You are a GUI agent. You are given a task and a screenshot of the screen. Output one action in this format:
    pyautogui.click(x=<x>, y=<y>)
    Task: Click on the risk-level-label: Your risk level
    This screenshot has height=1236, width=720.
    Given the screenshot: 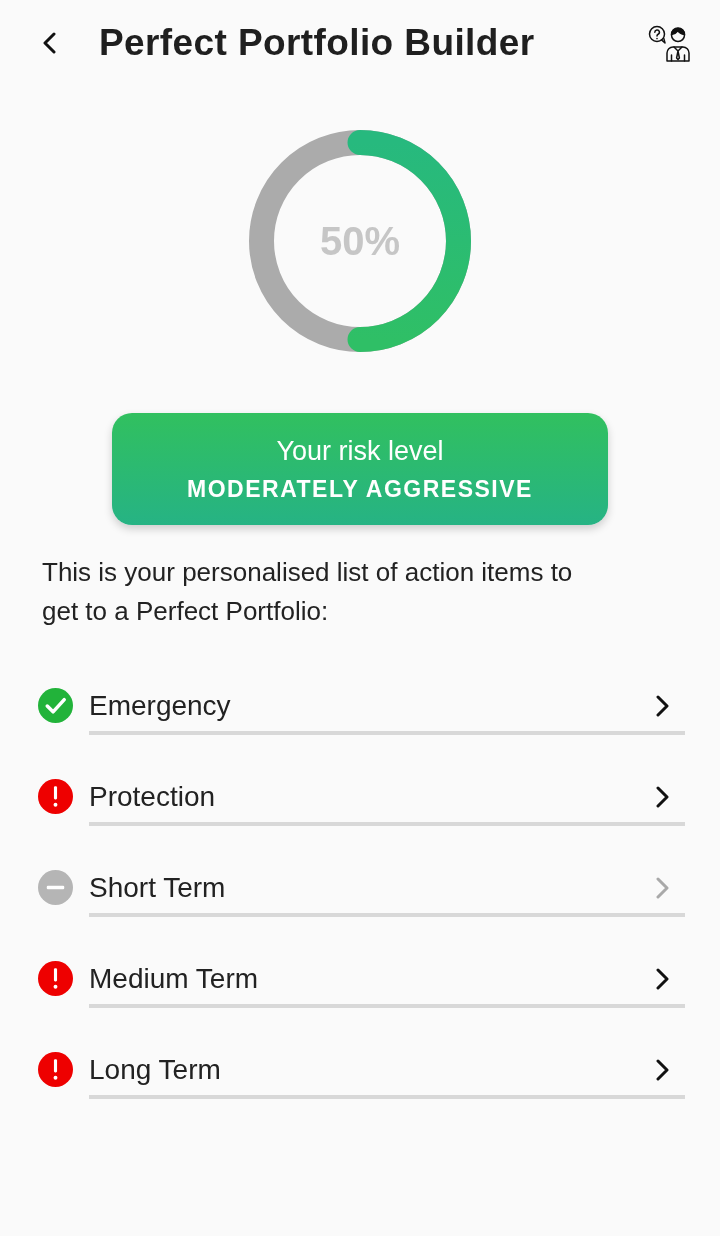 What is the action you would take?
    pyautogui.click(x=360, y=451)
    